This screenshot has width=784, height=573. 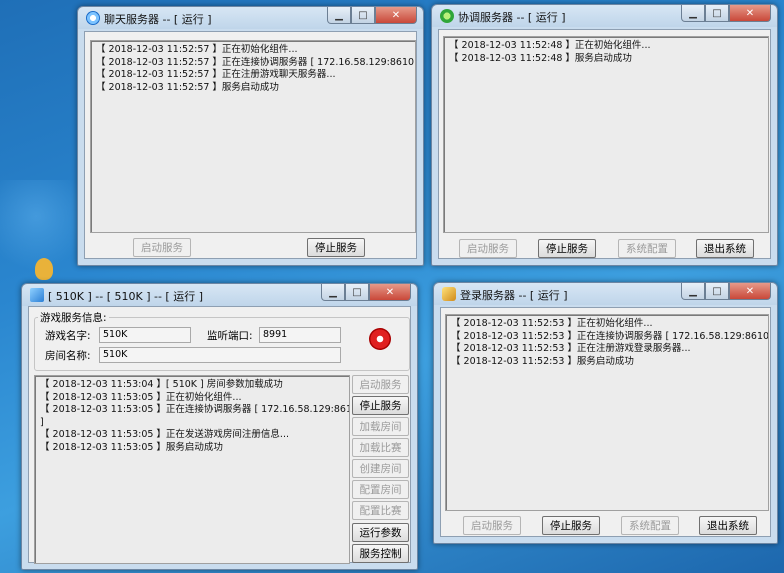 What do you see at coordinates (158, 19) in the screenshot?
I see `window-title: 聊天服务器 -- [ 运行 ]` at bounding box center [158, 19].